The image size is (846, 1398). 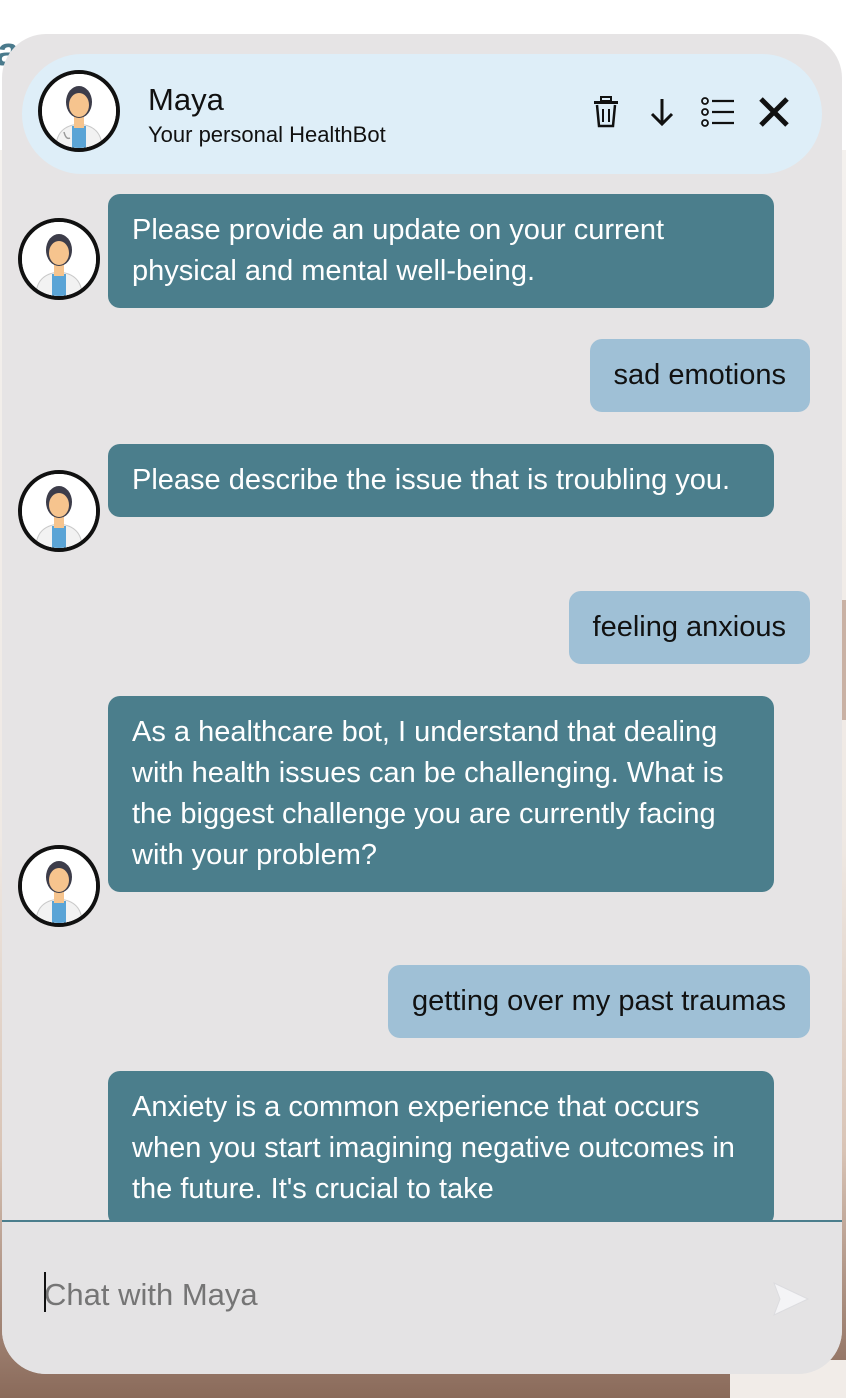 I want to click on bot-avatar, so click(x=79, y=111).